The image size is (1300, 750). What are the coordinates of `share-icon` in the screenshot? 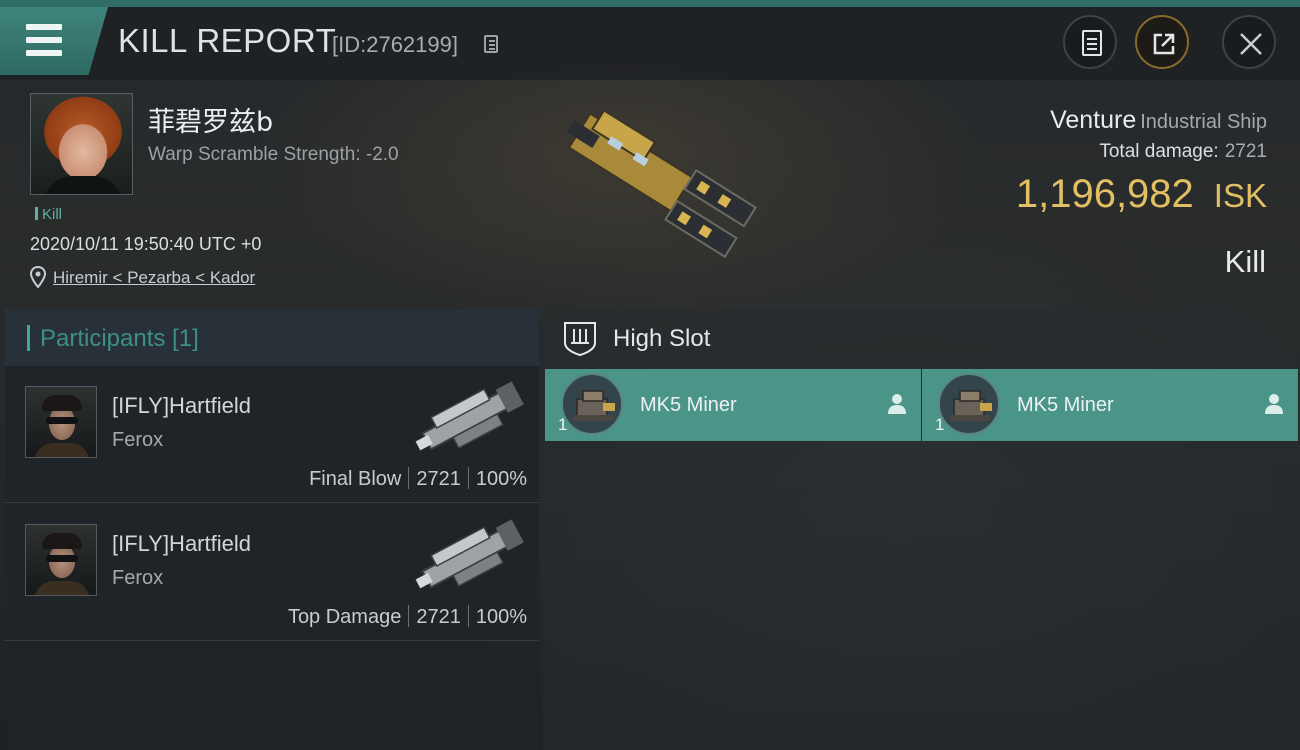 It's located at (1164, 44).